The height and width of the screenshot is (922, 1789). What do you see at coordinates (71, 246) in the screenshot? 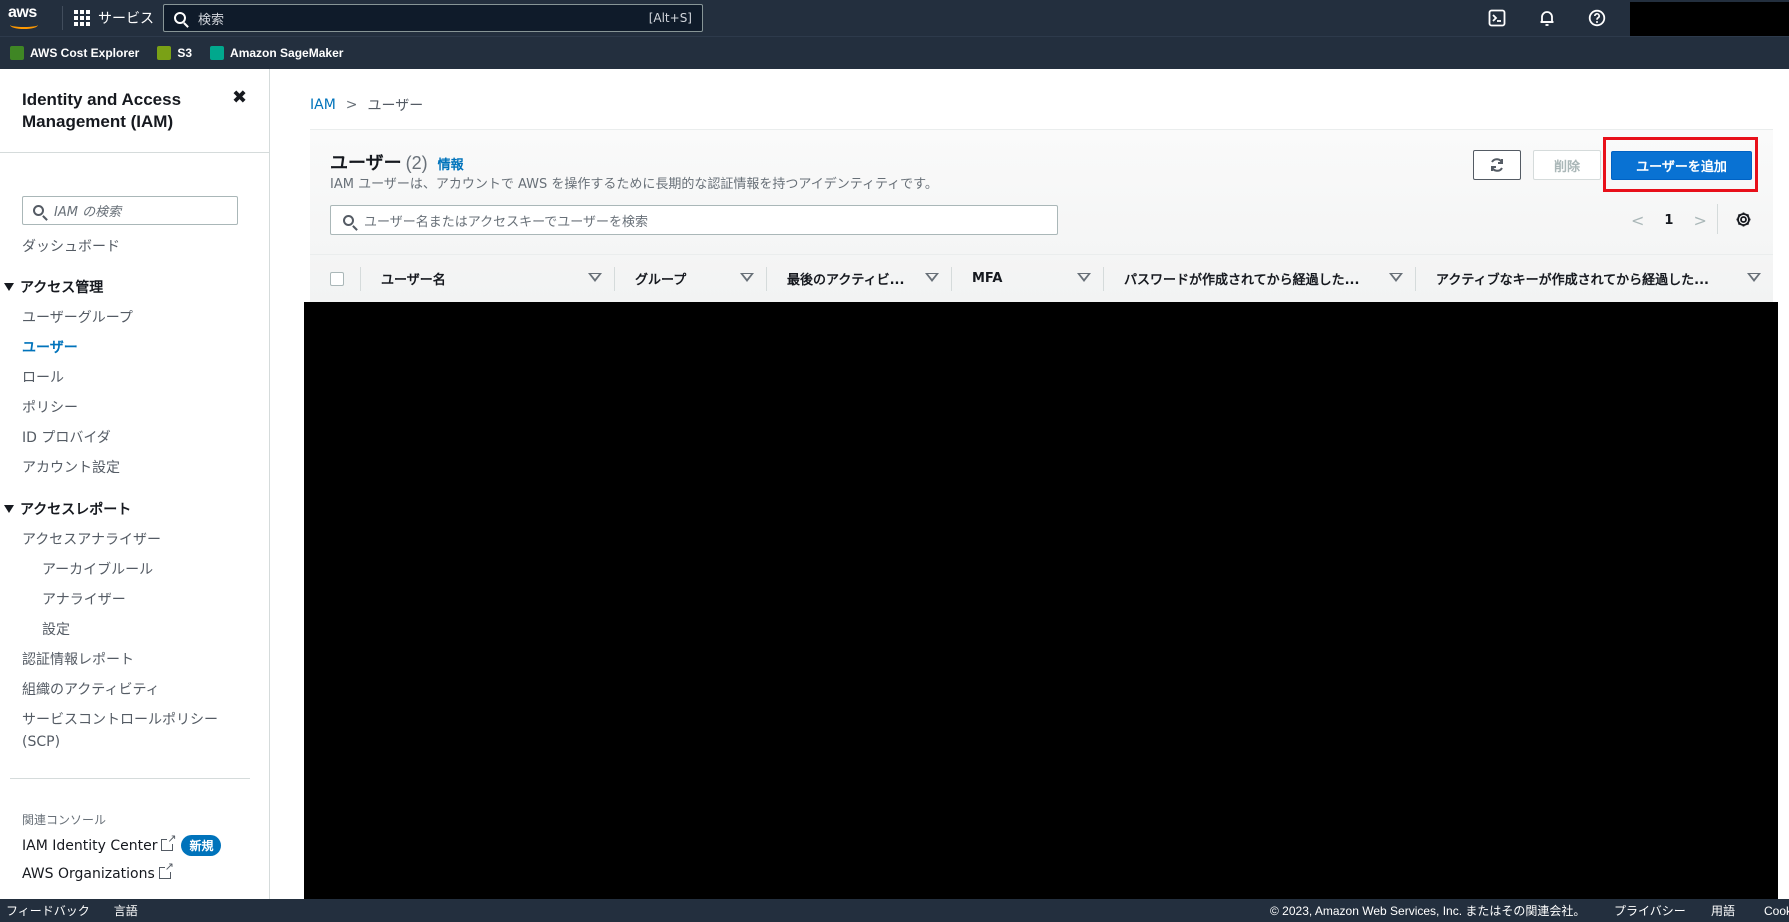
I see `sidebar-item-dashboard: ダッシュボード` at bounding box center [71, 246].